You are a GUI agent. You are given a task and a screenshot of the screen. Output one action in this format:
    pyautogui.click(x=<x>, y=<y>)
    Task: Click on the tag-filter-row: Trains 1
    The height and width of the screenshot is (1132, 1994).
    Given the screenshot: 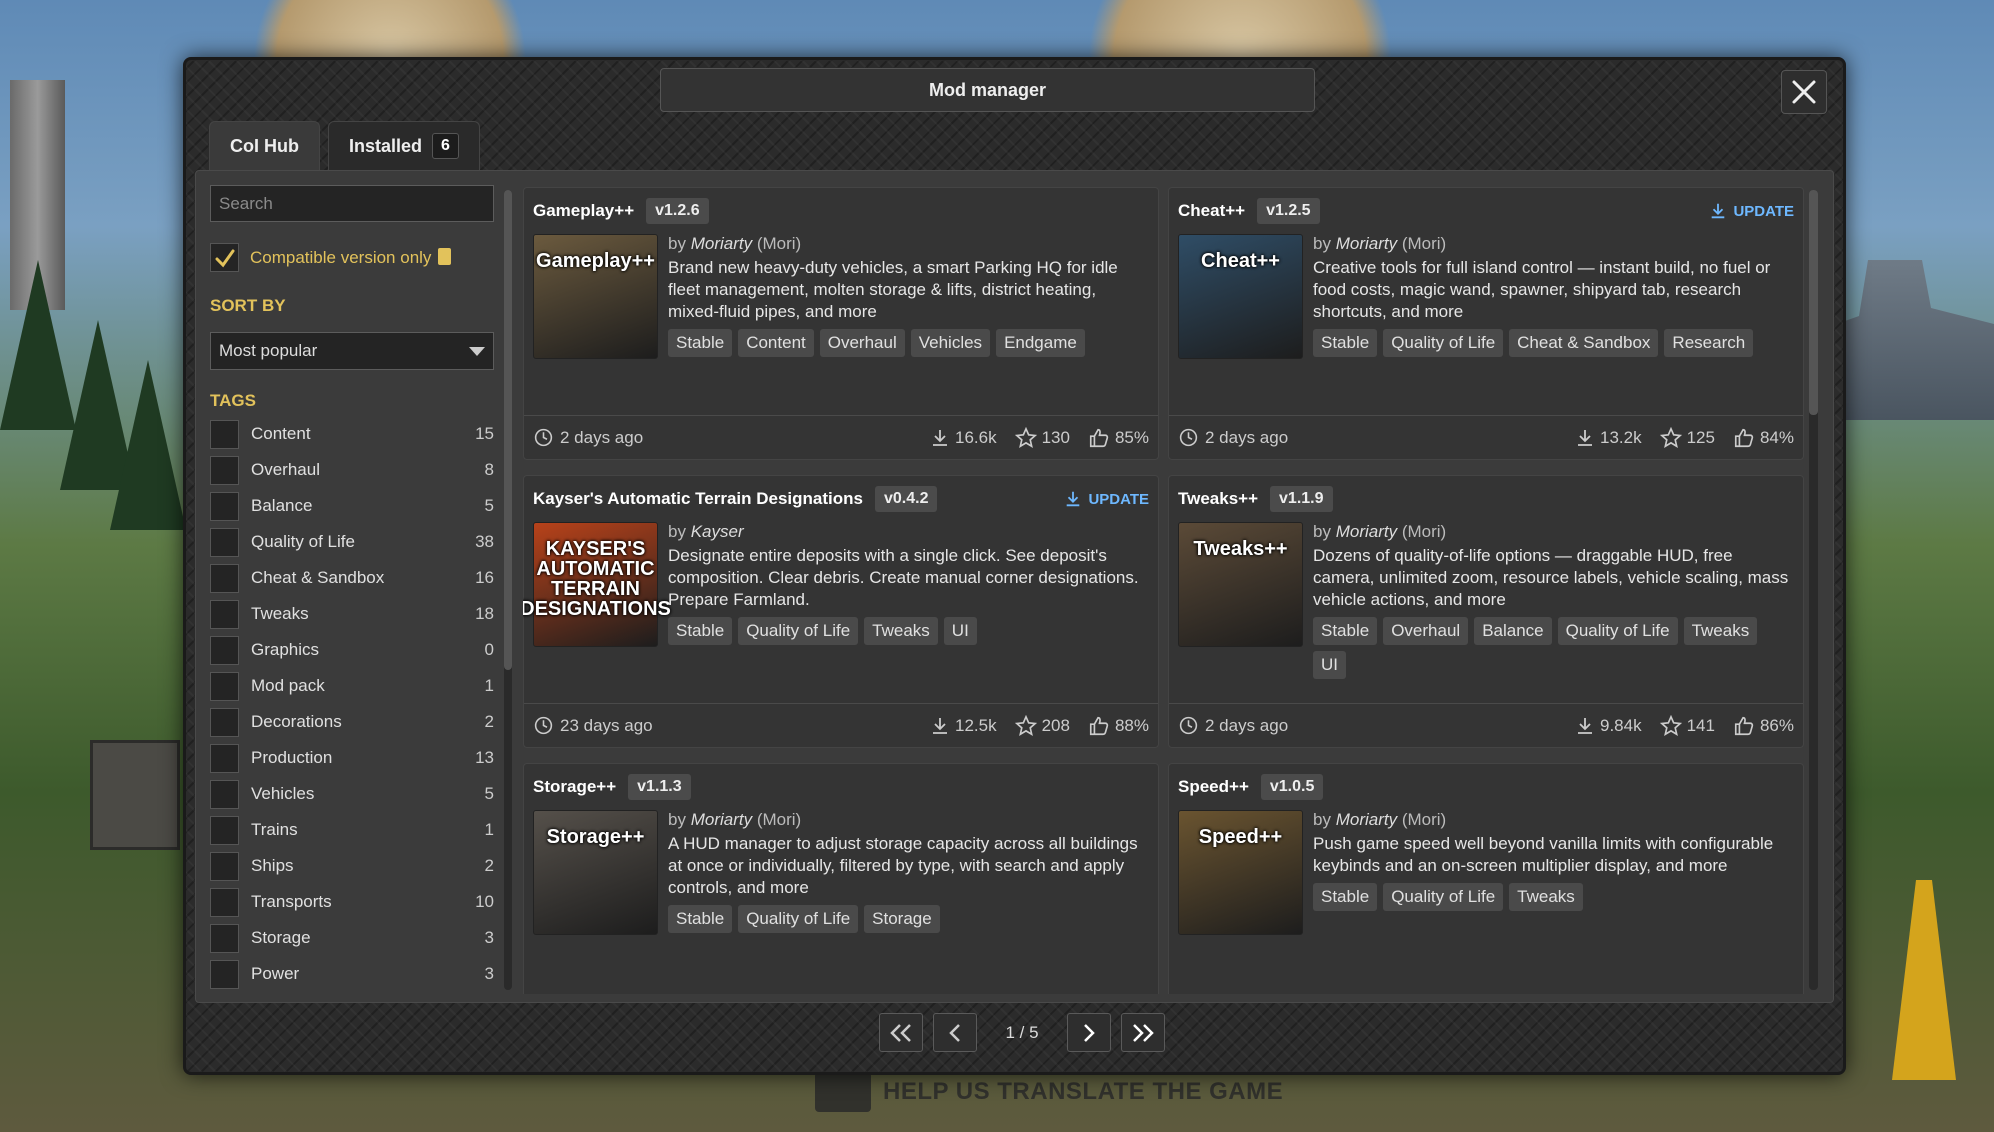 What is the action you would take?
    pyautogui.click(x=352, y=830)
    